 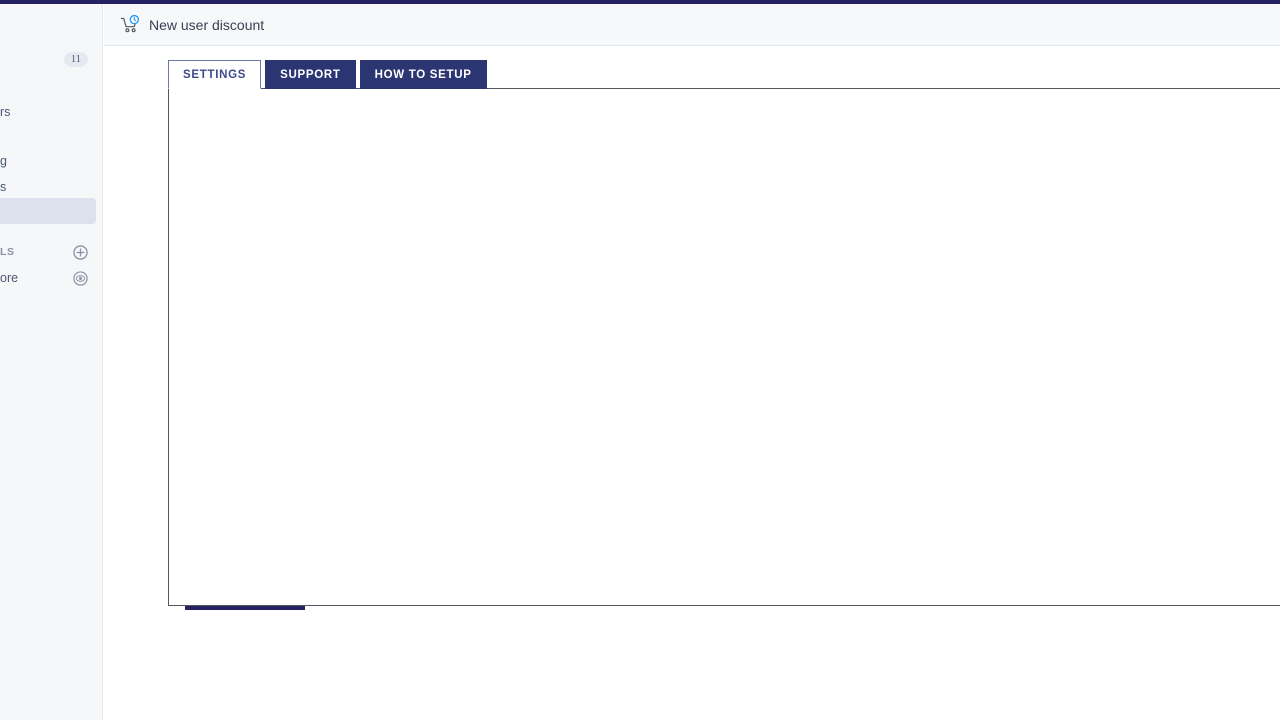 I want to click on sidebar-item-view-store: ore, so click(x=48, y=278).